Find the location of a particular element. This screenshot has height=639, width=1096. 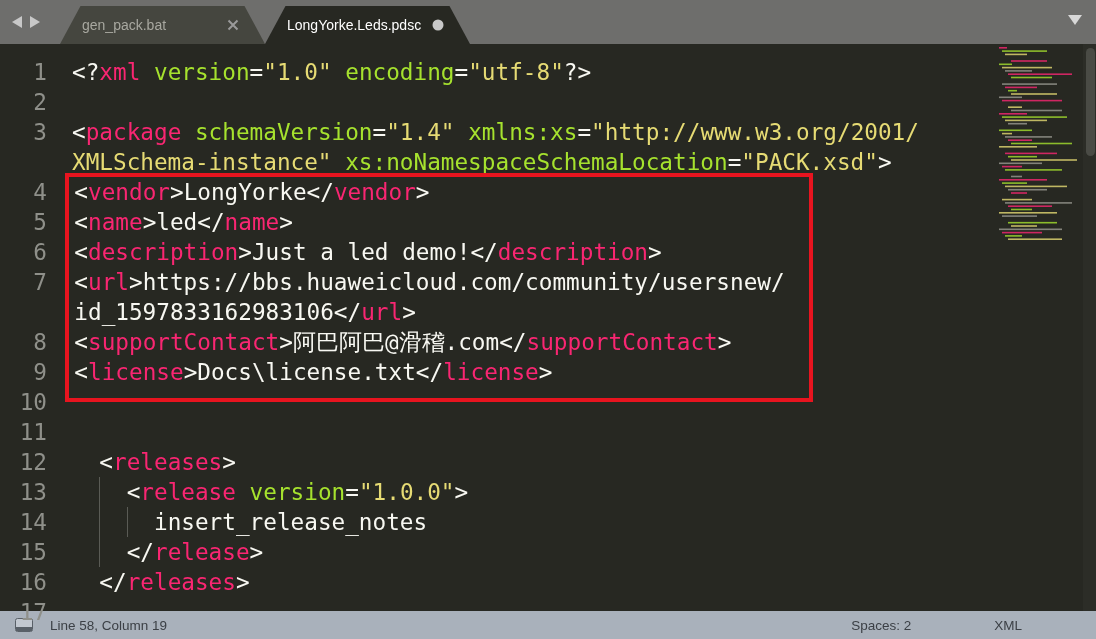

attribute-name: xs:noNamespaceSchemaLocation is located at coordinates (536, 162).